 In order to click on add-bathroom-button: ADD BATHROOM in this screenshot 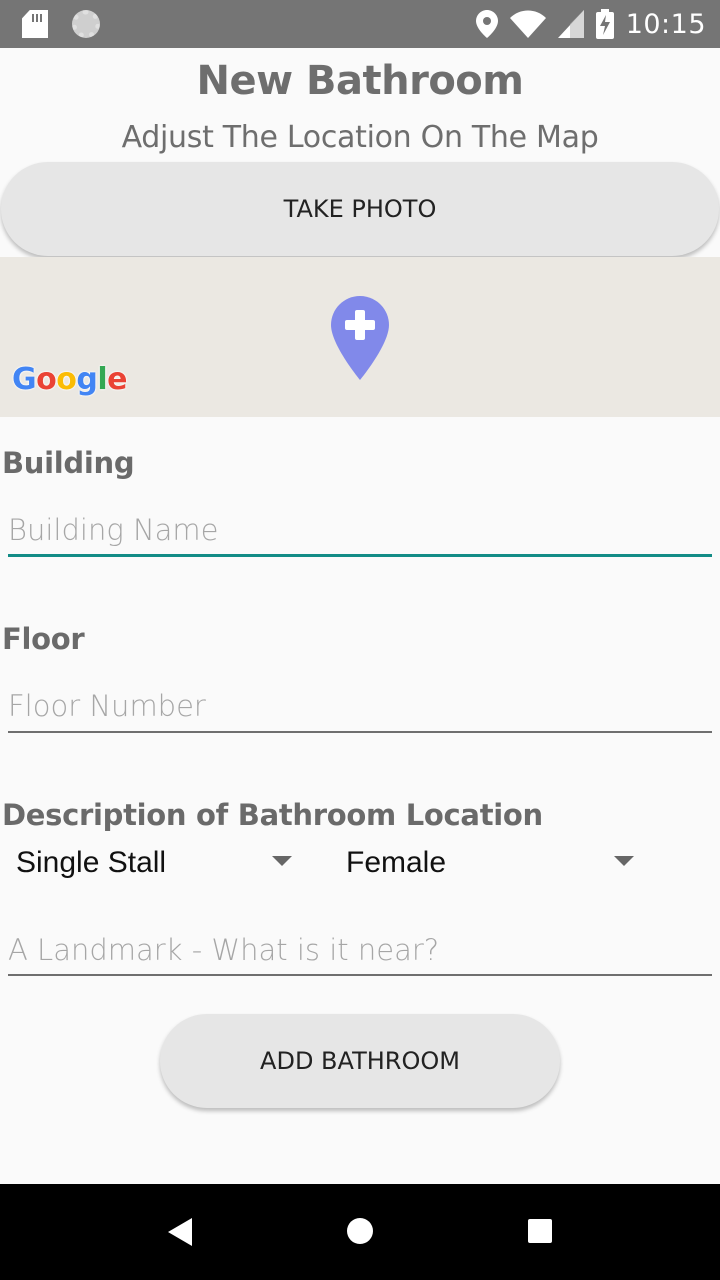, I will do `click(360, 1061)`.